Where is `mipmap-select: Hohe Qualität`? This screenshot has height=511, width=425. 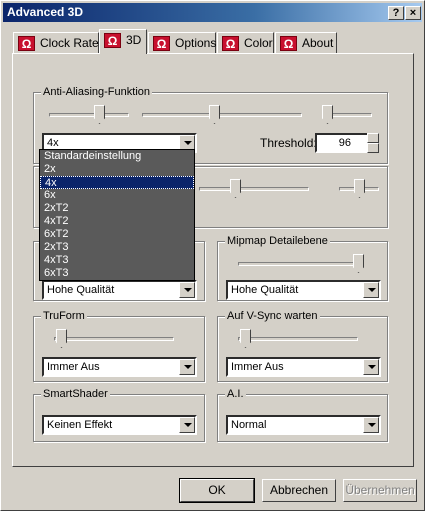
mipmap-select: Hohe Qualität is located at coordinates (303, 290).